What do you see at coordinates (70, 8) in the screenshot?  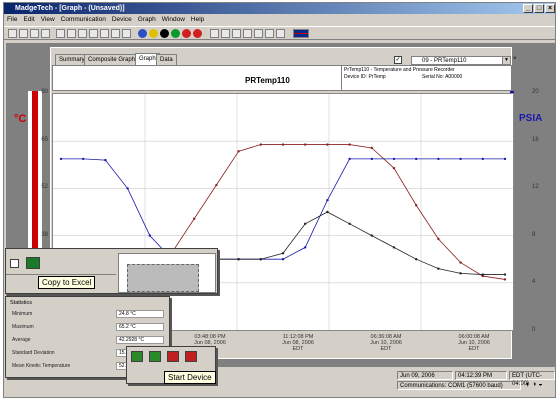 I see `window-title: MadgeTech - [Graph - (Unsaved)]` at bounding box center [70, 8].